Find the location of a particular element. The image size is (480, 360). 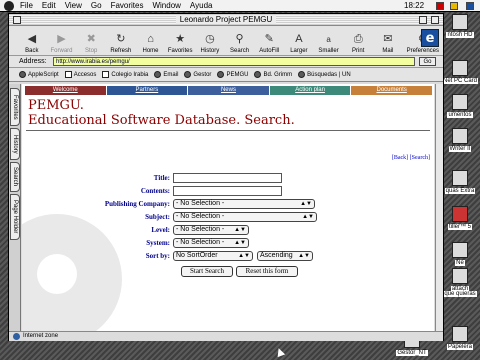

row-contents: Contents: is located at coordinates (228, 191).